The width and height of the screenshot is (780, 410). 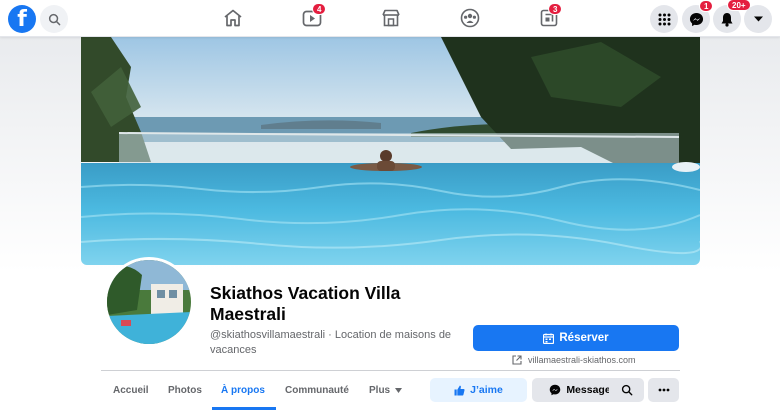 I want to click on nav-marketplace-tab, so click(x=391, y=18).